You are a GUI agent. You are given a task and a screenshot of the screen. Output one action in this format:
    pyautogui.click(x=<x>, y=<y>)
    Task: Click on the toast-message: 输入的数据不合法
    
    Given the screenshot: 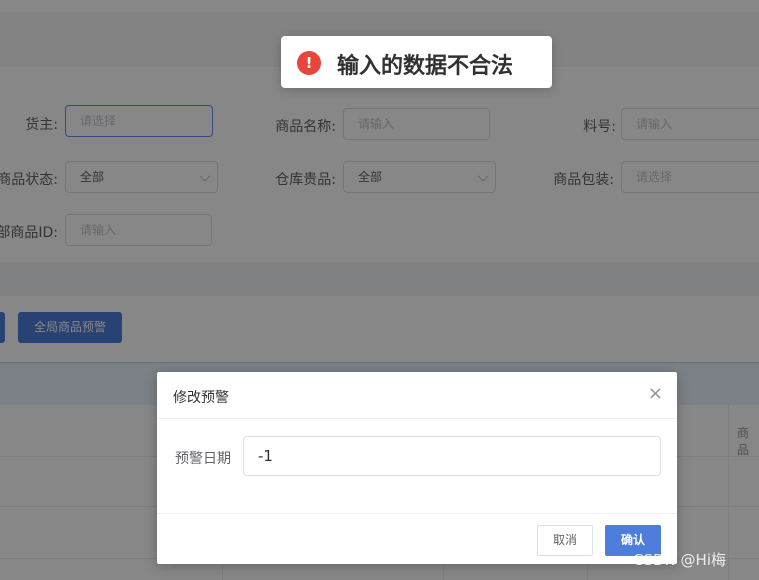 What is the action you would take?
    pyautogui.click(x=425, y=66)
    